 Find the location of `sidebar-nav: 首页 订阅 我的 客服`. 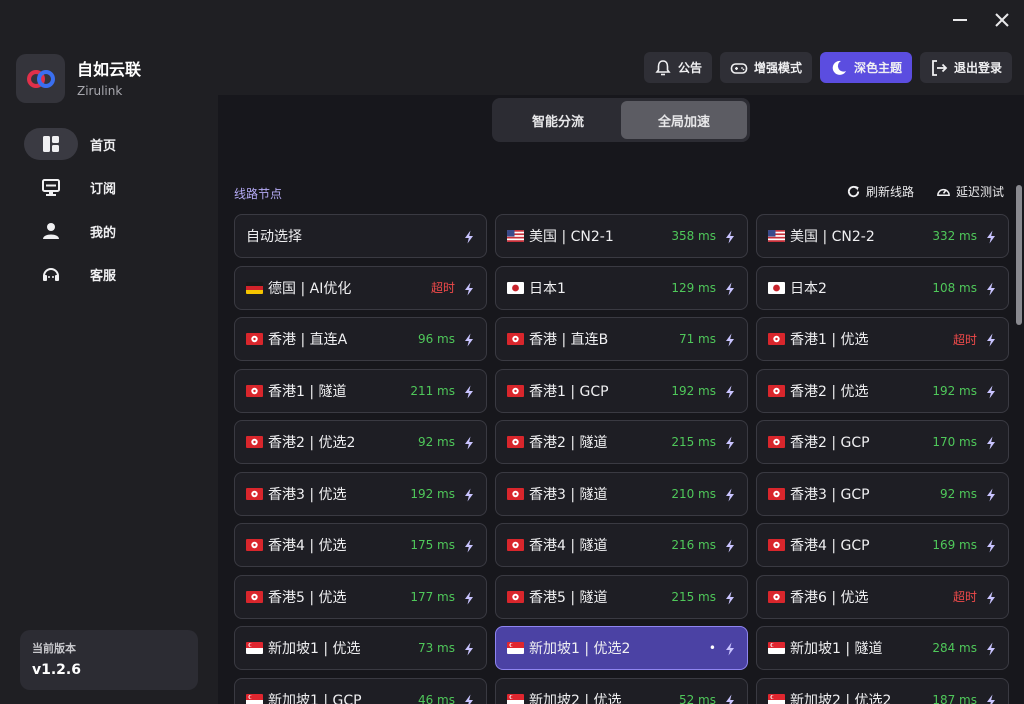

sidebar-nav: 首页 订阅 我的 客服 is located at coordinates (109, 215).